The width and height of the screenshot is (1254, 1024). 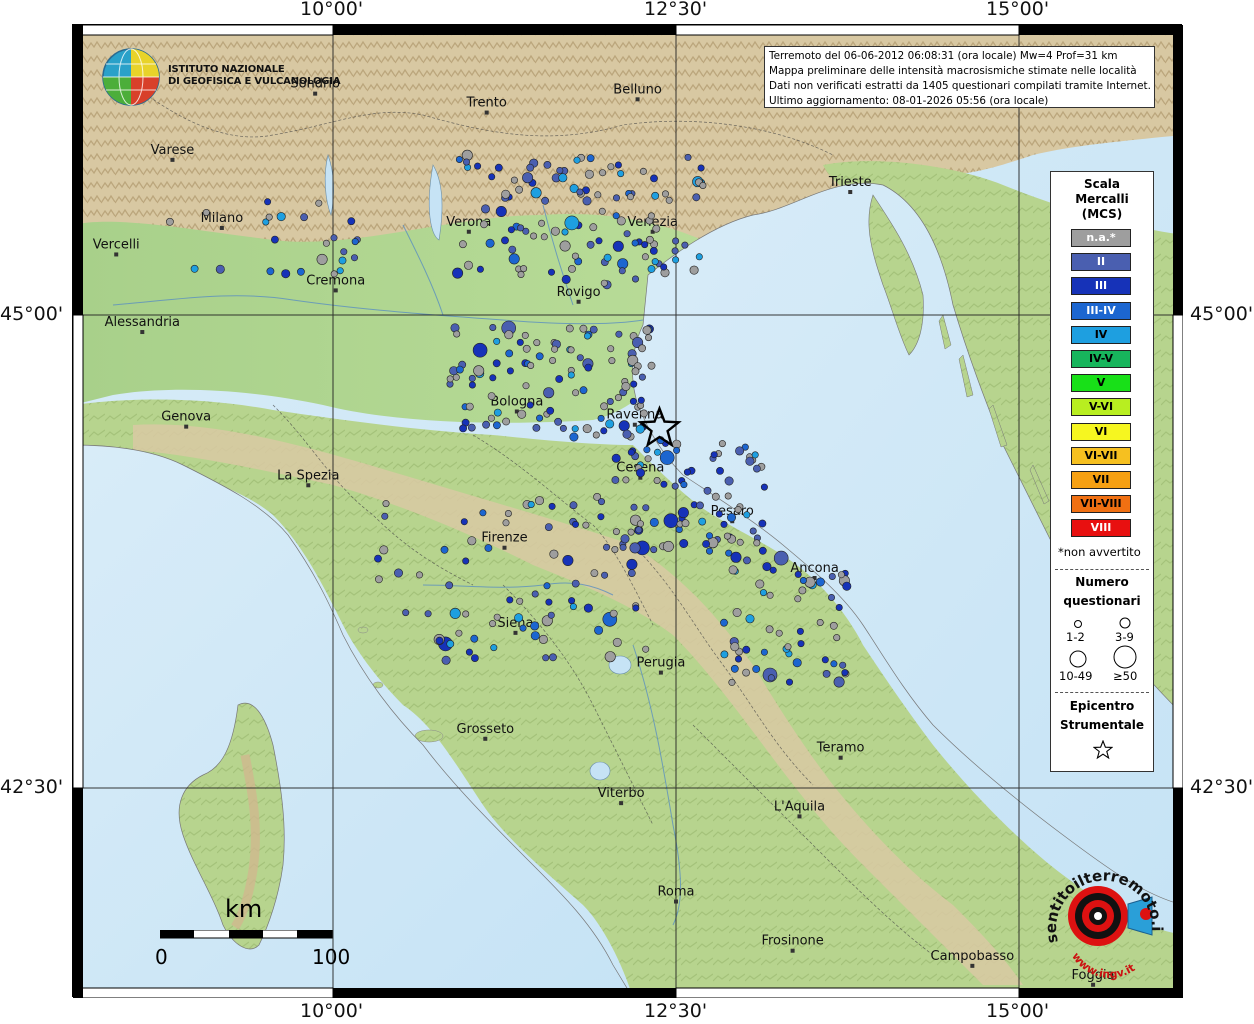 I want to click on tick-right-2: 42°30', so click(x=1222, y=787).